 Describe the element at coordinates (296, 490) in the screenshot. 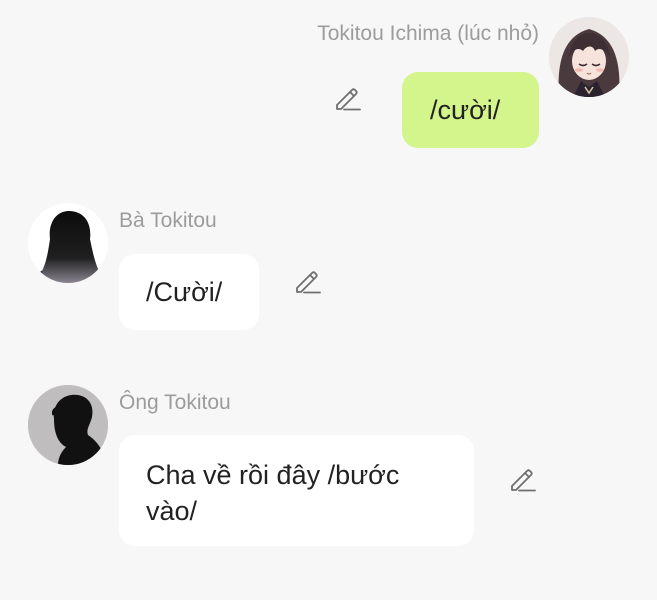

I see `message-bubble: Cha về rồi đây /bước vào/` at that location.